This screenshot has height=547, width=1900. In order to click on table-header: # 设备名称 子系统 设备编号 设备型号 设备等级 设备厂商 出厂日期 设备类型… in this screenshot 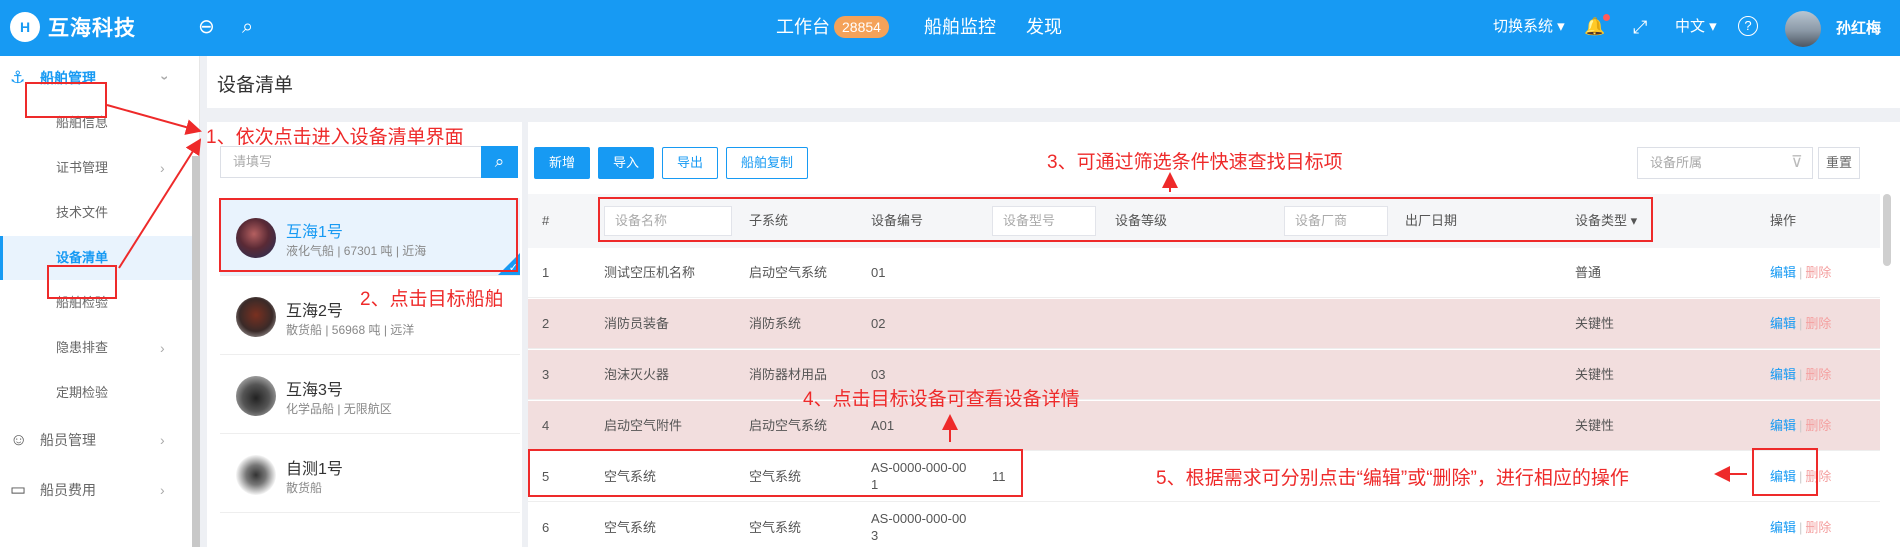, I will do `click(1204, 221)`.